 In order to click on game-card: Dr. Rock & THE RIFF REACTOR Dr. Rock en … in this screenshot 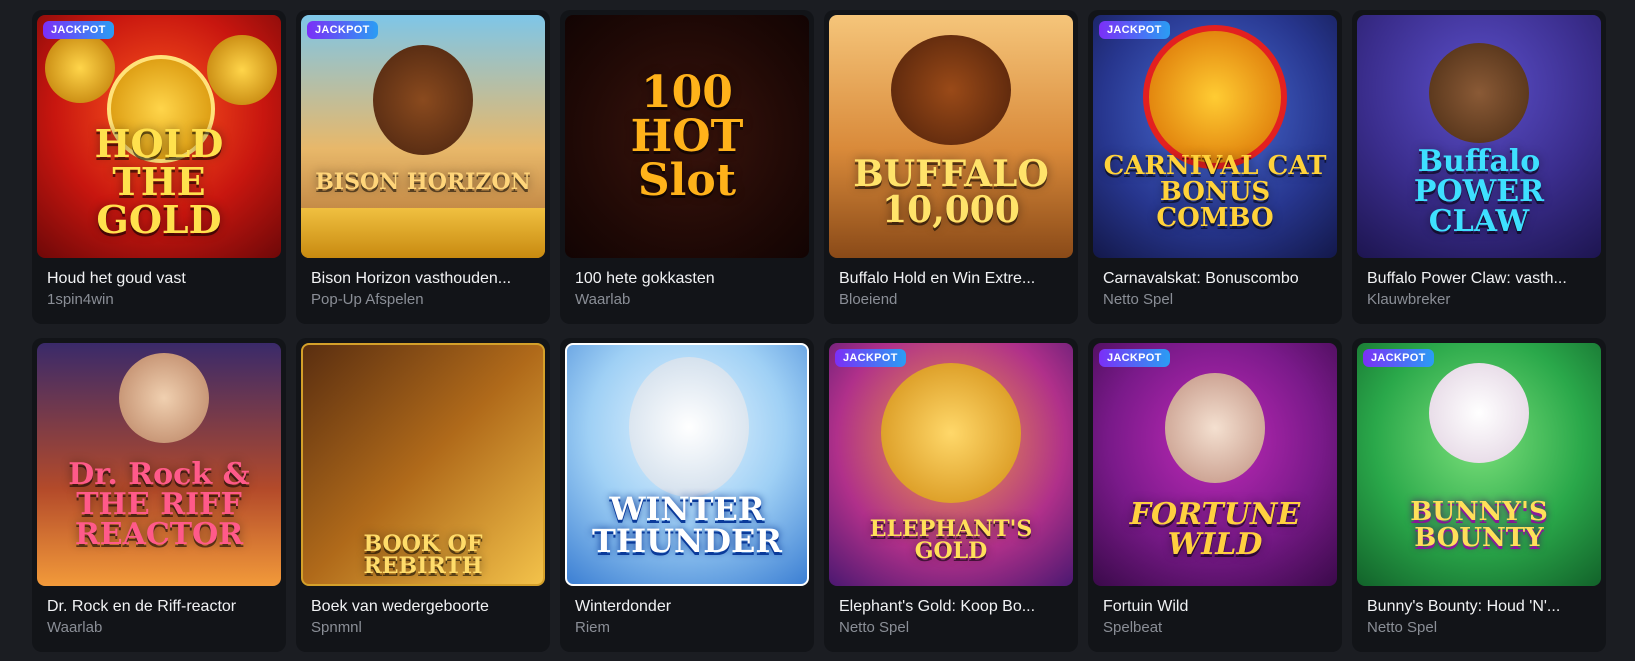, I will do `click(159, 495)`.